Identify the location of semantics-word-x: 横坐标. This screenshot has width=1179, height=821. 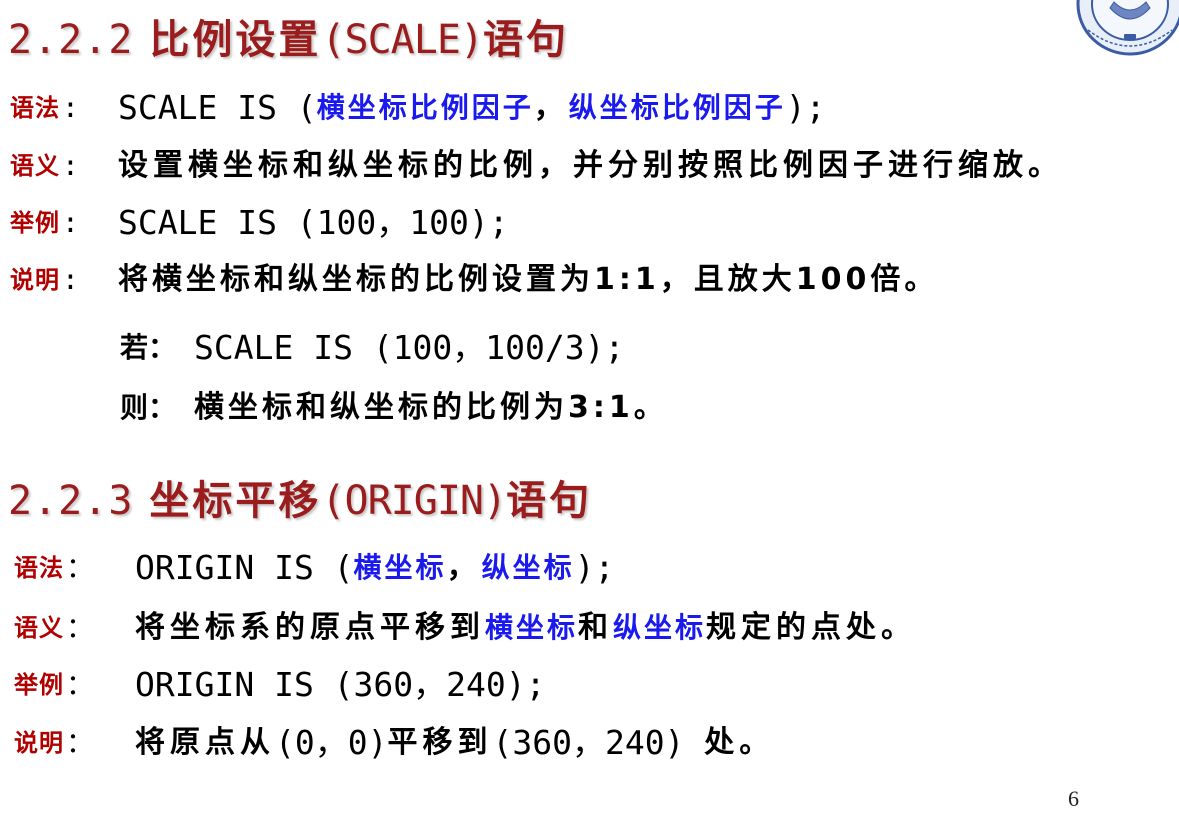
(532, 627).